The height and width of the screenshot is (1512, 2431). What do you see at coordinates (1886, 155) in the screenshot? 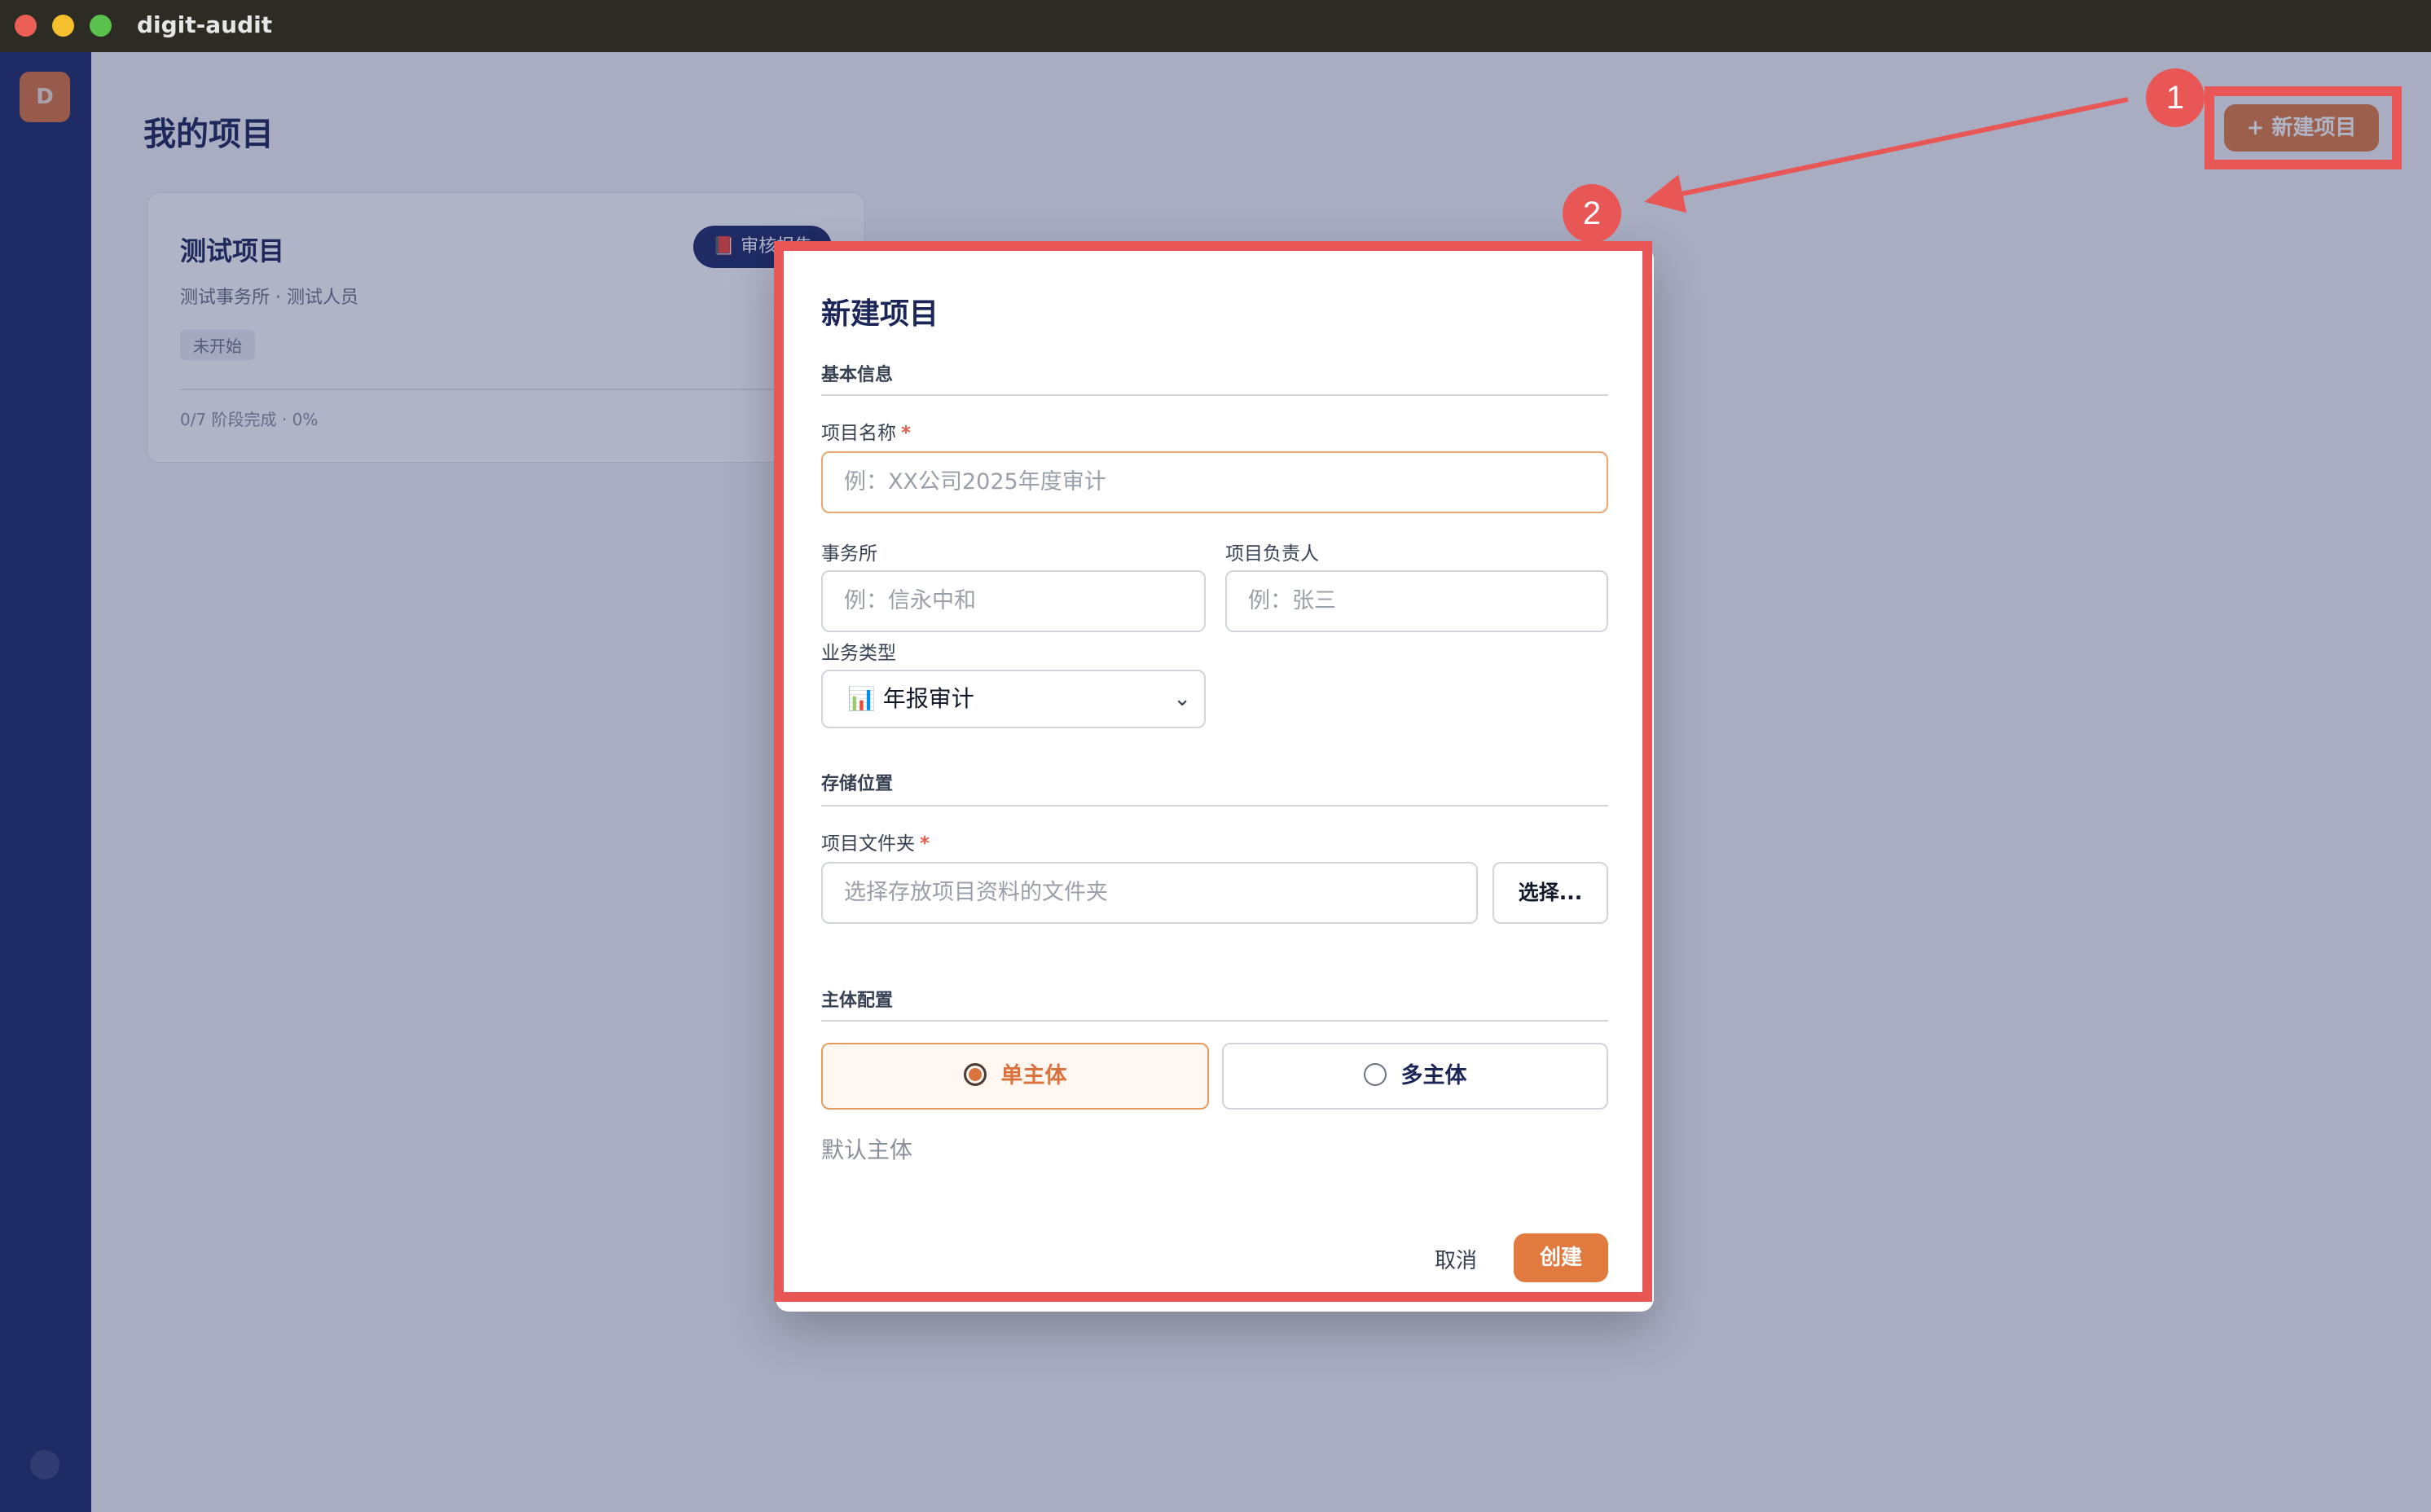
I see `annotation-arrow` at bounding box center [1886, 155].